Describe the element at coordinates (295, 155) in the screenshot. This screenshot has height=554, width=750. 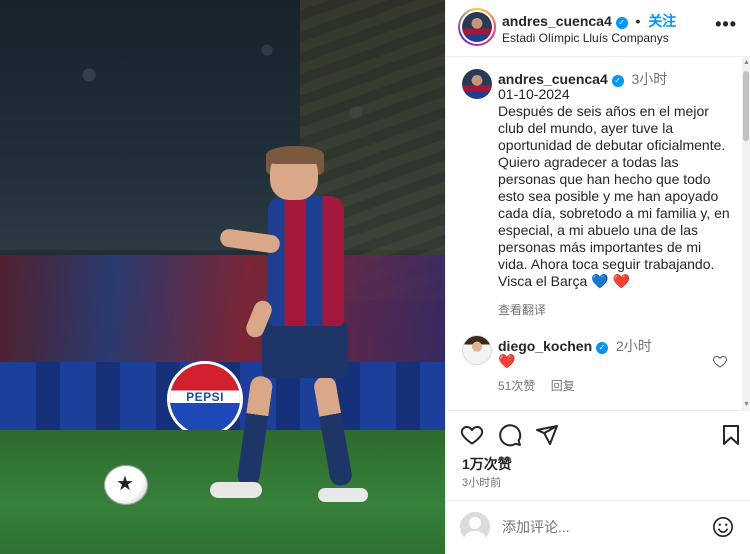
I see `player-hair-top` at that location.